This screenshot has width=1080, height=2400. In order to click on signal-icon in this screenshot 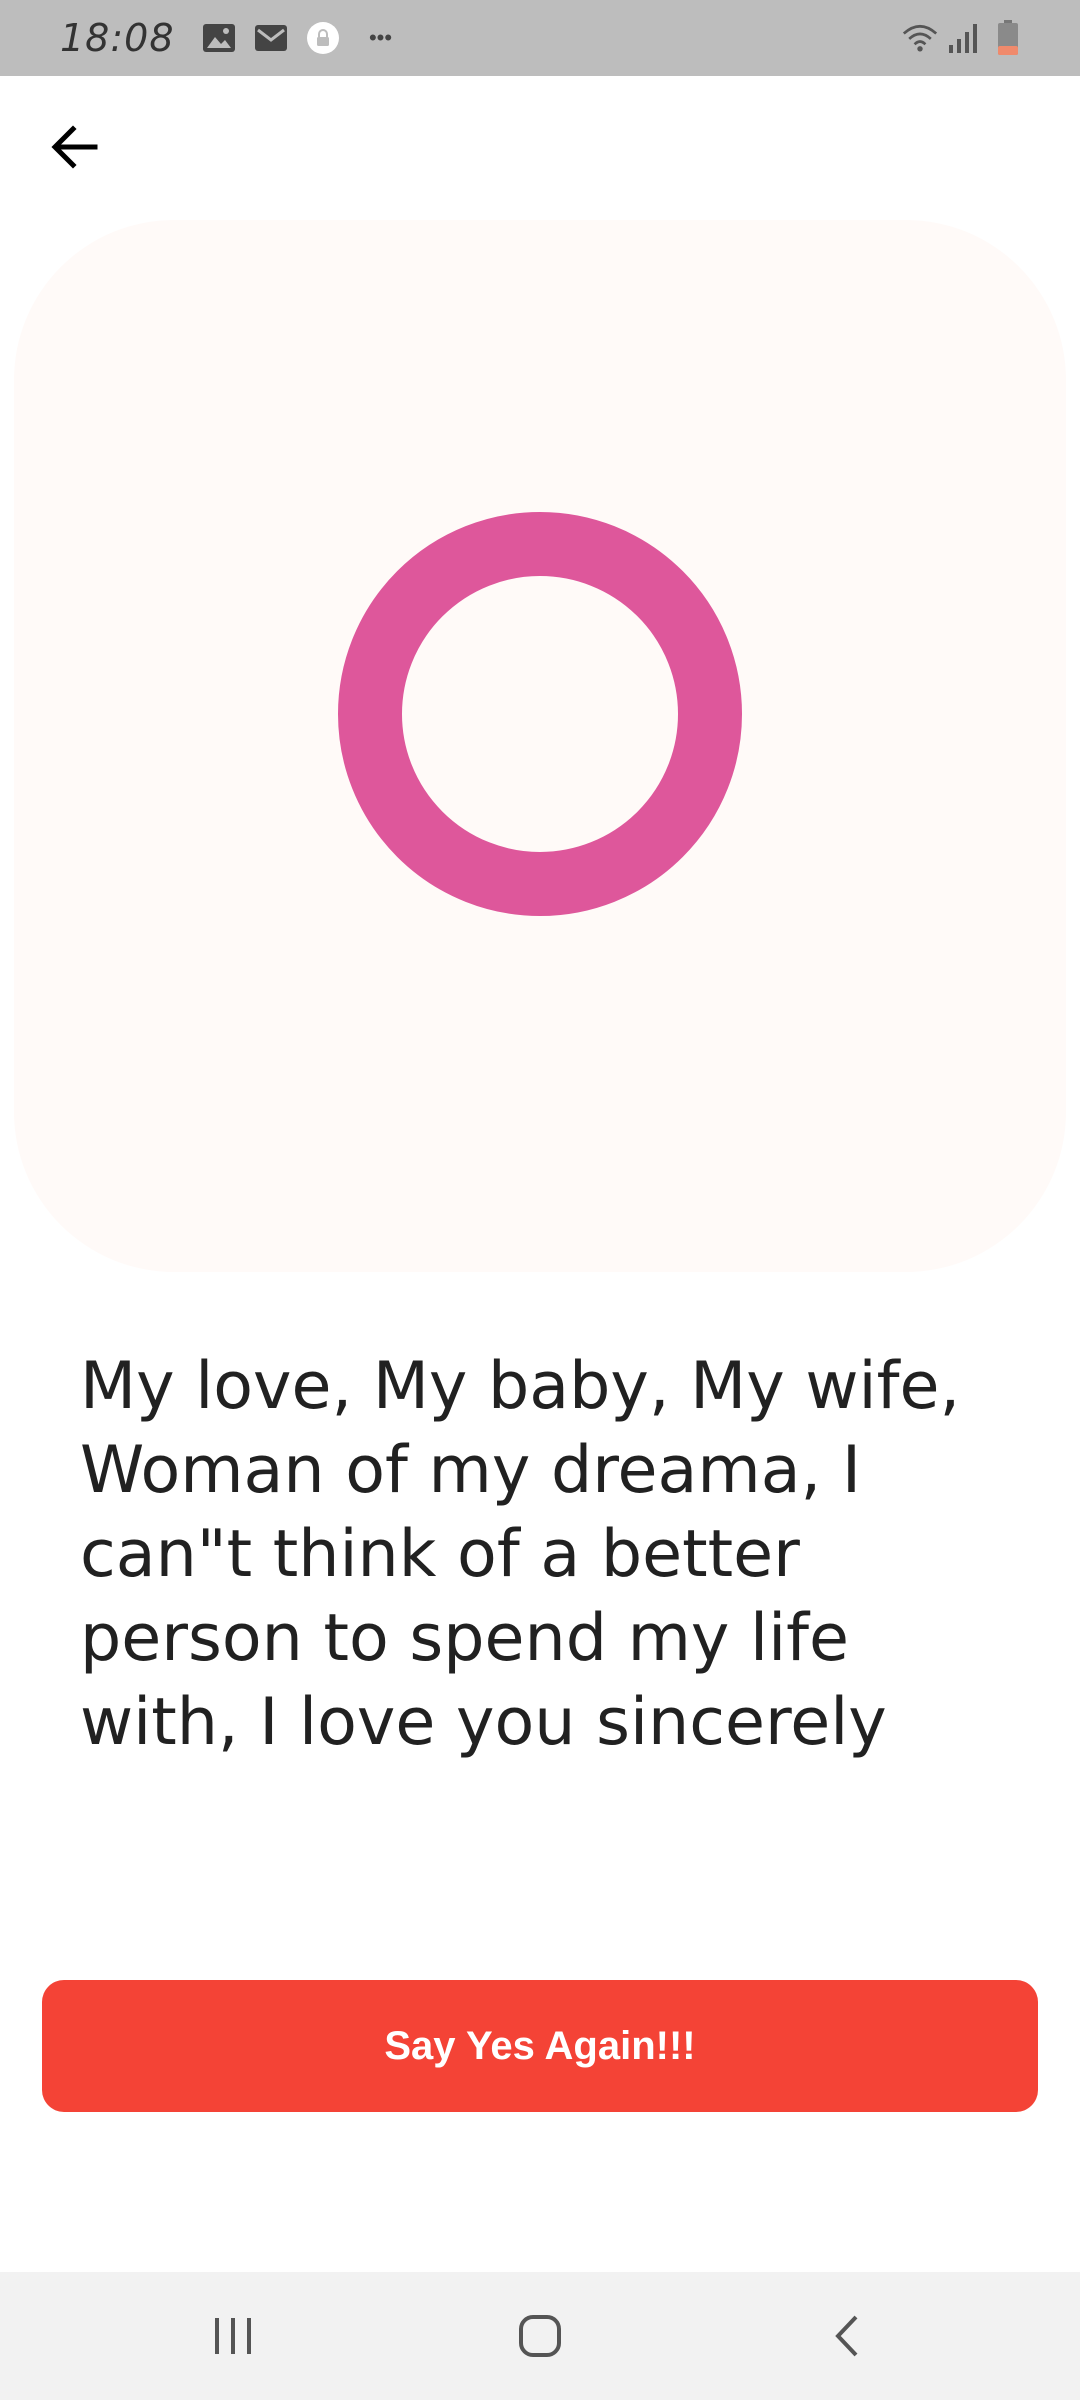, I will do `click(964, 38)`.